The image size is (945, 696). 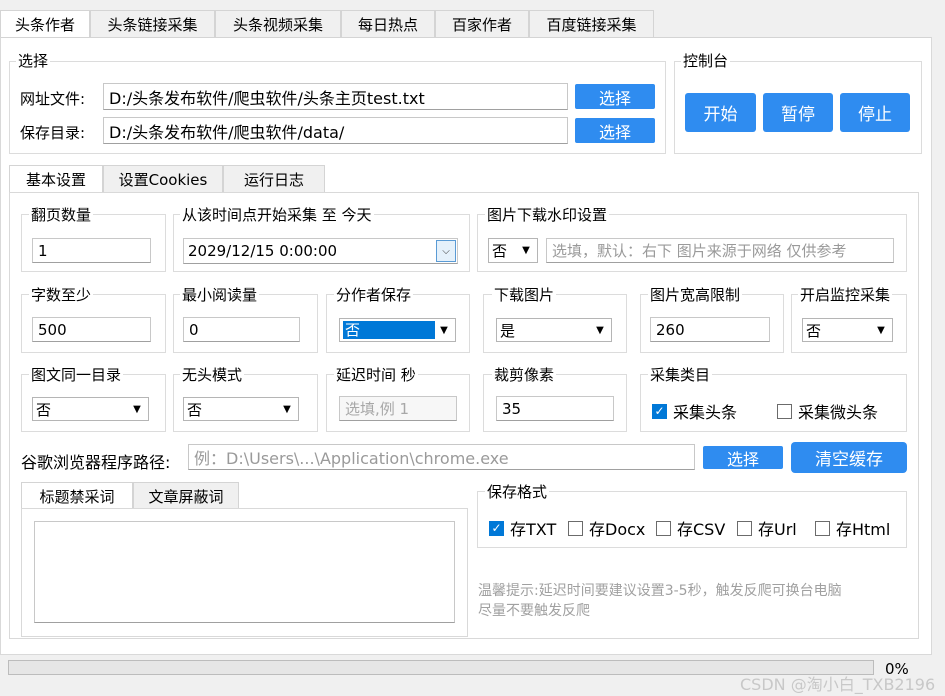 What do you see at coordinates (91, 329) in the screenshot?
I see `min-chars-input: 500` at bounding box center [91, 329].